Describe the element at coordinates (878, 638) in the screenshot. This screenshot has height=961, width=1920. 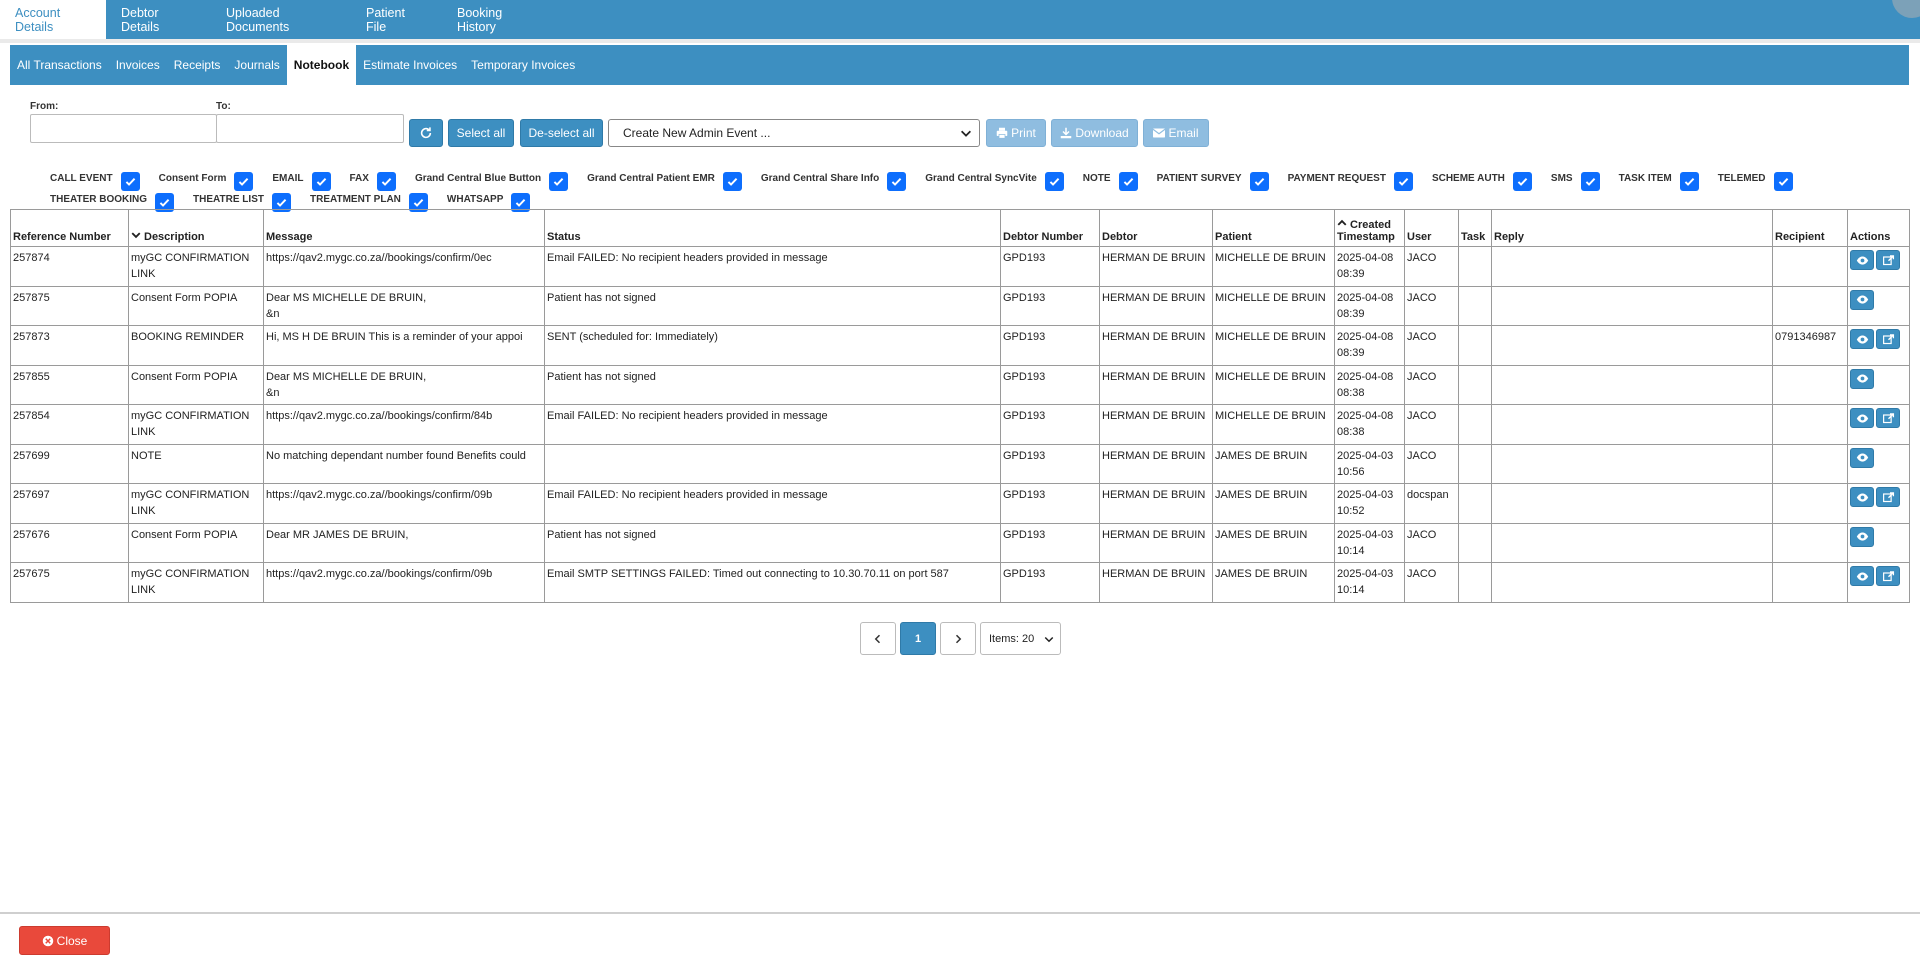
I see `prev-page-button` at that location.